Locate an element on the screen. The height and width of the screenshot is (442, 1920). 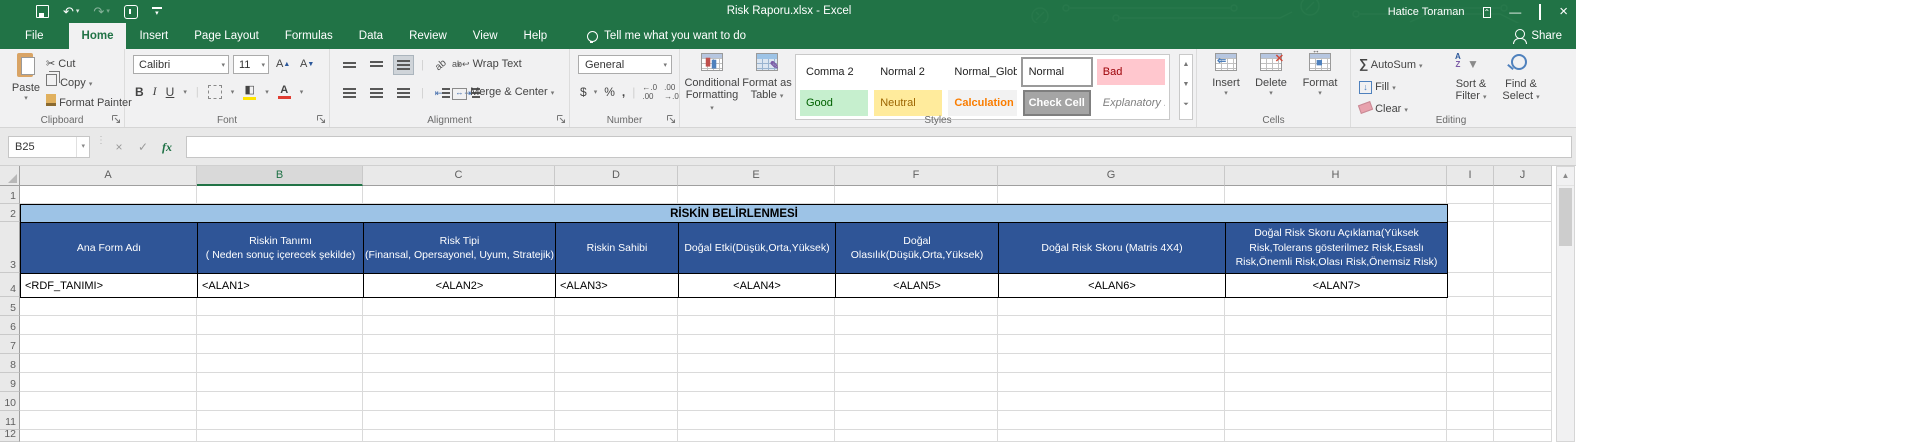
sort-filter-button: AZ ▼ Sort & Filter ▾ is located at coordinates (1471, 78).